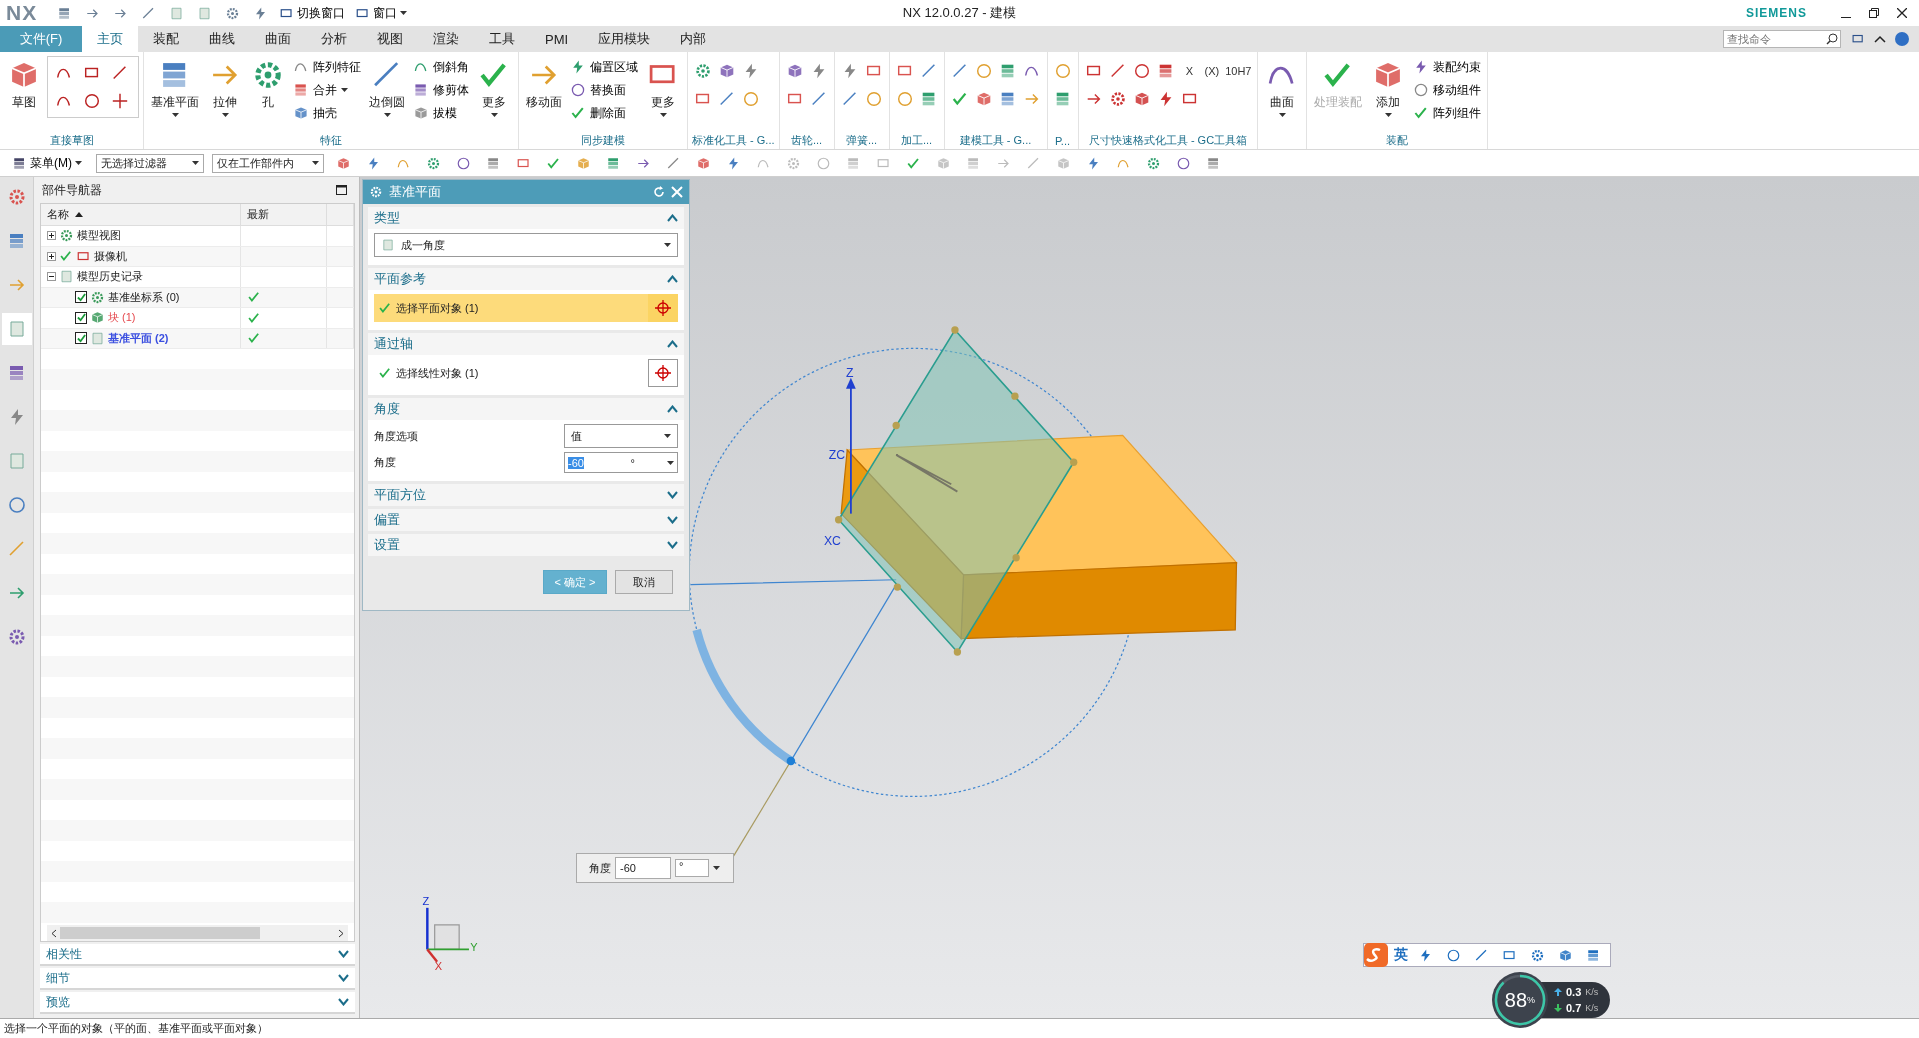  What do you see at coordinates (959, 13) in the screenshot?
I see `window-title: NX 12.0.0.27 - 建模` at bounding box center [959, 13].